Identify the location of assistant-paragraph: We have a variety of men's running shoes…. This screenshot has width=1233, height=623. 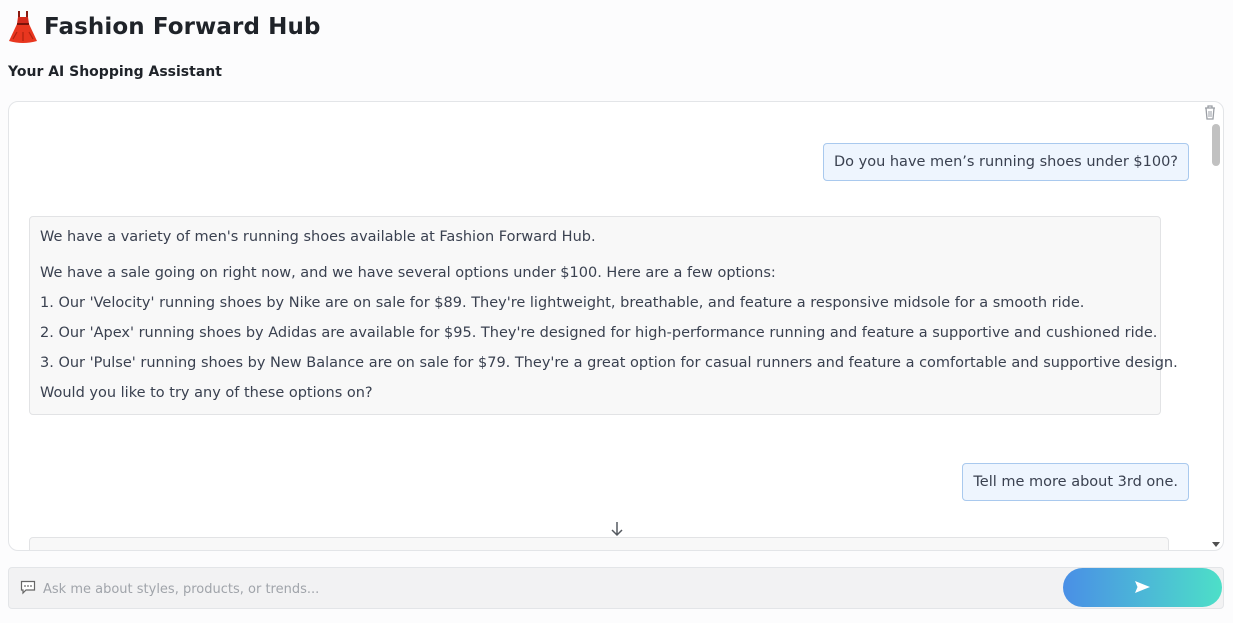
(318, 237).